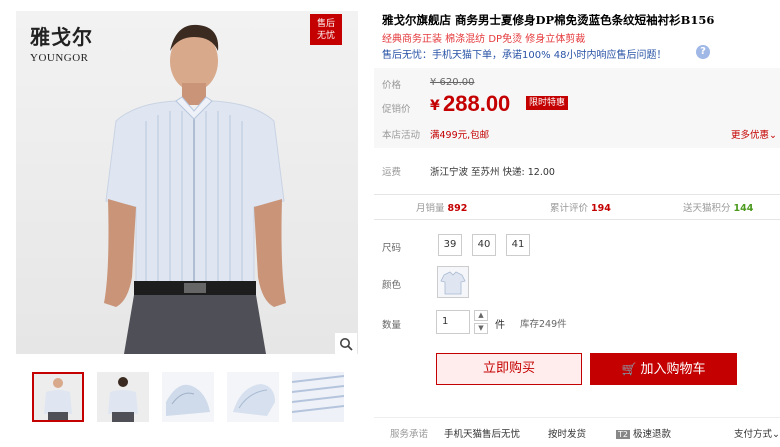 The width and height of the screenshot is (780, 447). I want to click on add-to-cart-label: 加入购物车, so click(673, 369).